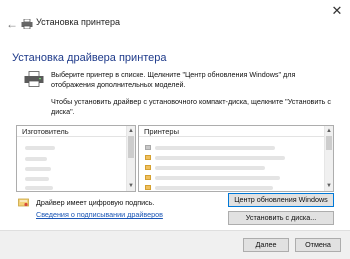  Describe the element at coordinates (266, 245) in the screenshot. I see `next-button: Далее` at that location.